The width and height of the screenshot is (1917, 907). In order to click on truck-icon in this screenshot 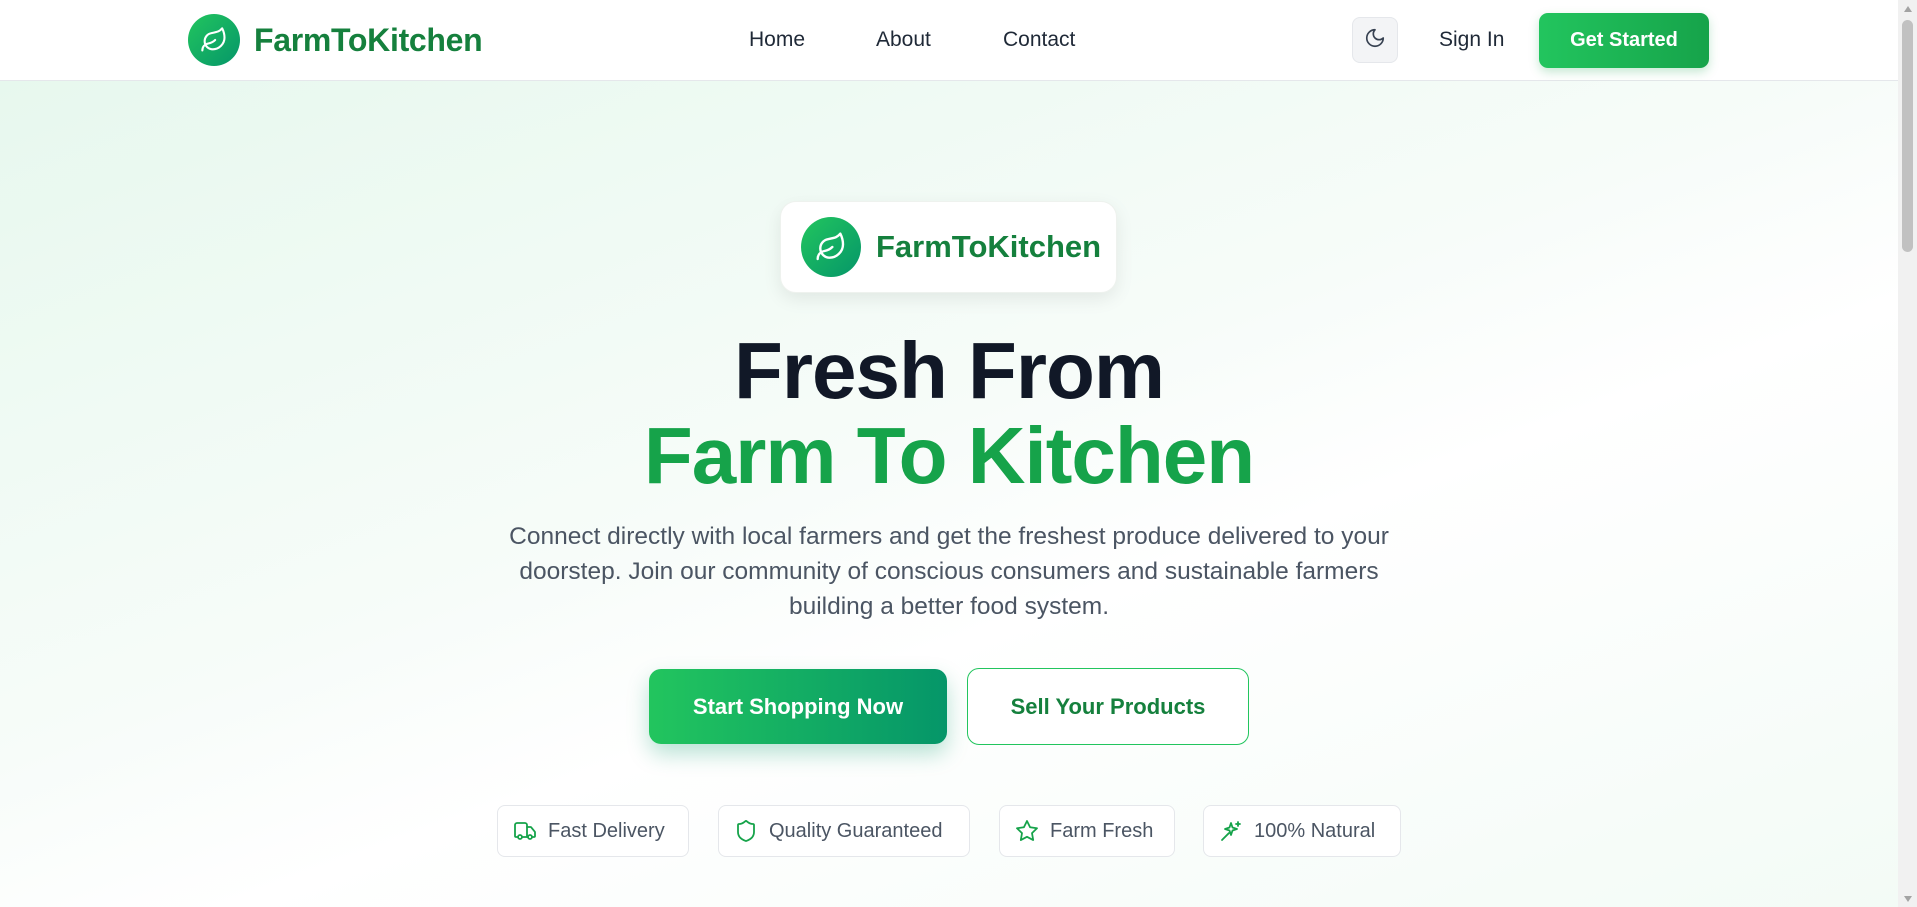, I will do `click(525, 831)`.